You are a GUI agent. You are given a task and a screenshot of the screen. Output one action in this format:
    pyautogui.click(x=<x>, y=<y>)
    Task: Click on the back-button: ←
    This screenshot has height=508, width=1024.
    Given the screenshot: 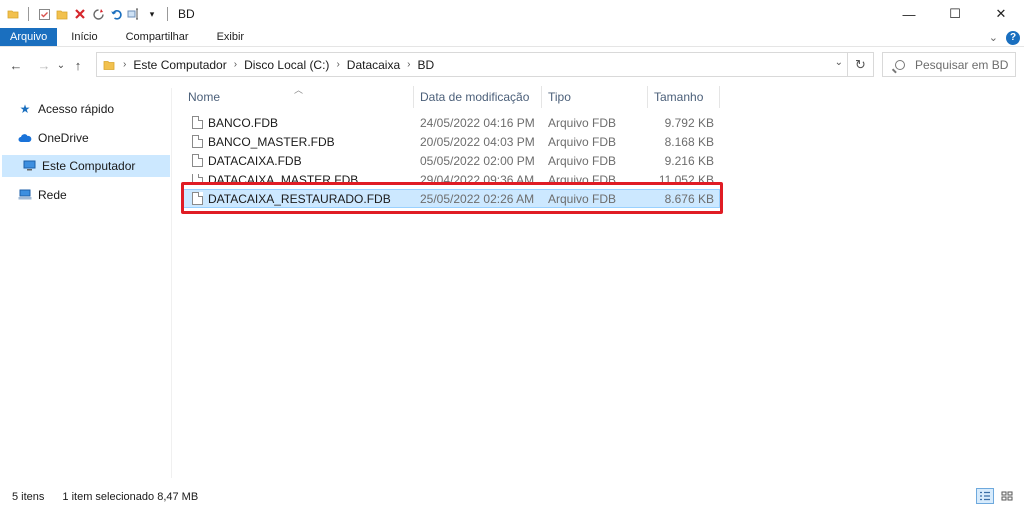 What is the action you would take?
    pyautogui.click(x=16, y=65)
    